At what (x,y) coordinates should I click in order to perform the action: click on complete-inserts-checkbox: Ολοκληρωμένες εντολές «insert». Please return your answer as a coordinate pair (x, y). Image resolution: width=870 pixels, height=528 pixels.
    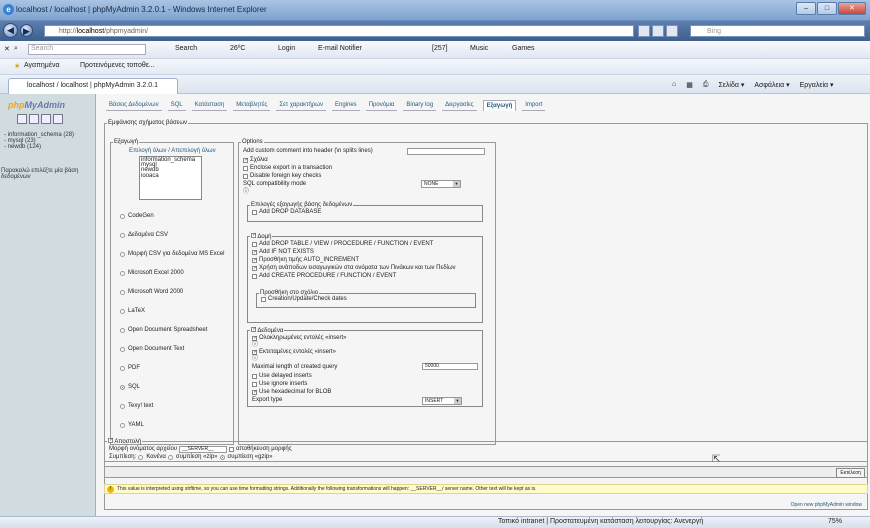
    Looking at the image, I should click on (299, 338).